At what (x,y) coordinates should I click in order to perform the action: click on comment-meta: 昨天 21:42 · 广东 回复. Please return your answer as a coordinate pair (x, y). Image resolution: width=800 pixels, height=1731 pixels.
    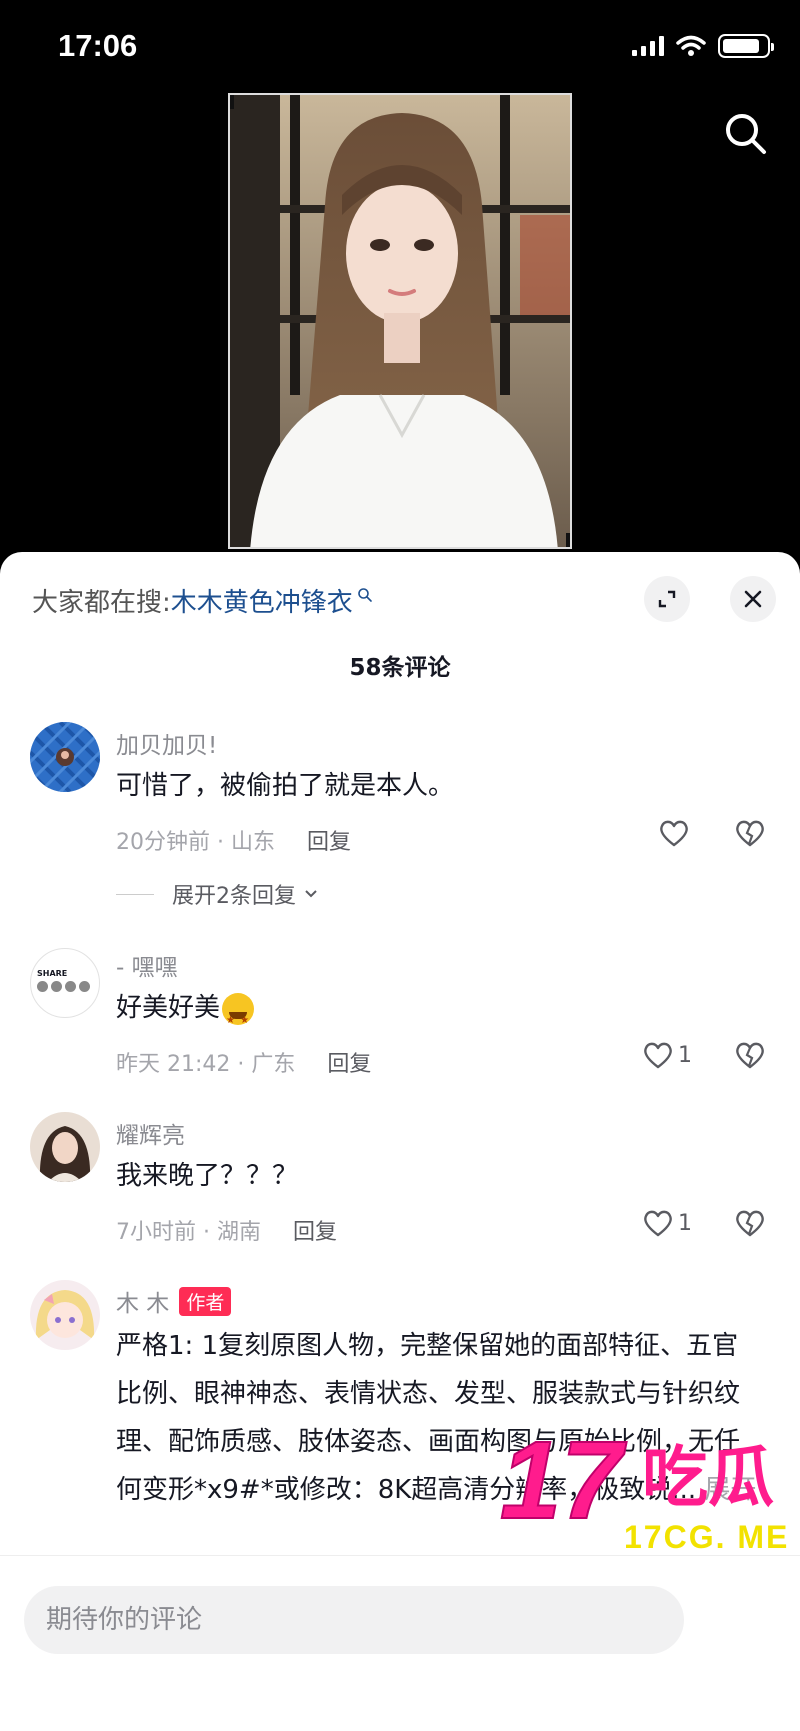
    Looking at the image, I should click on (243, 1062).